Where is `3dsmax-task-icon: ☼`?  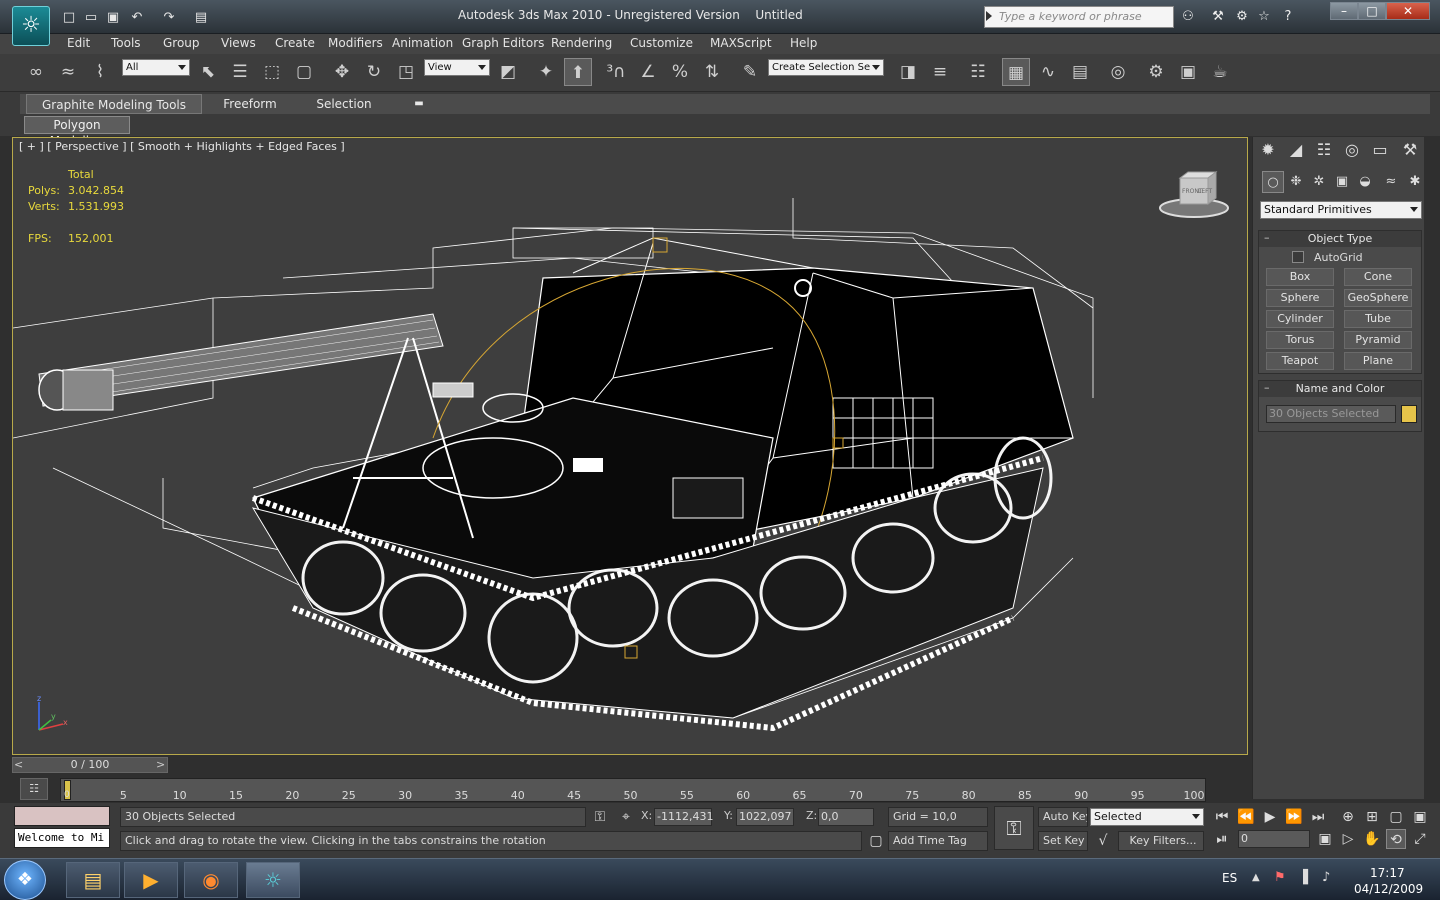
3dsmax-task-icon: ☼ is located at coordinates (273, 880).